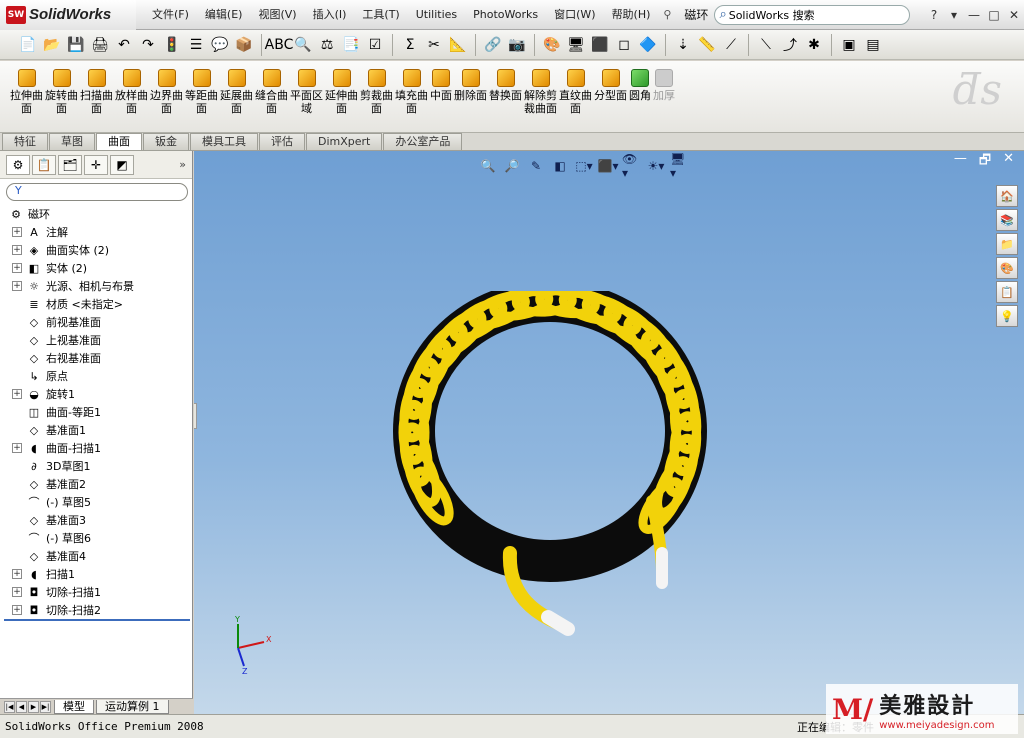  Describe the element at coordinates (18, 164) in the screenshot. I see `pane-tab-0: ⚙` at that location.